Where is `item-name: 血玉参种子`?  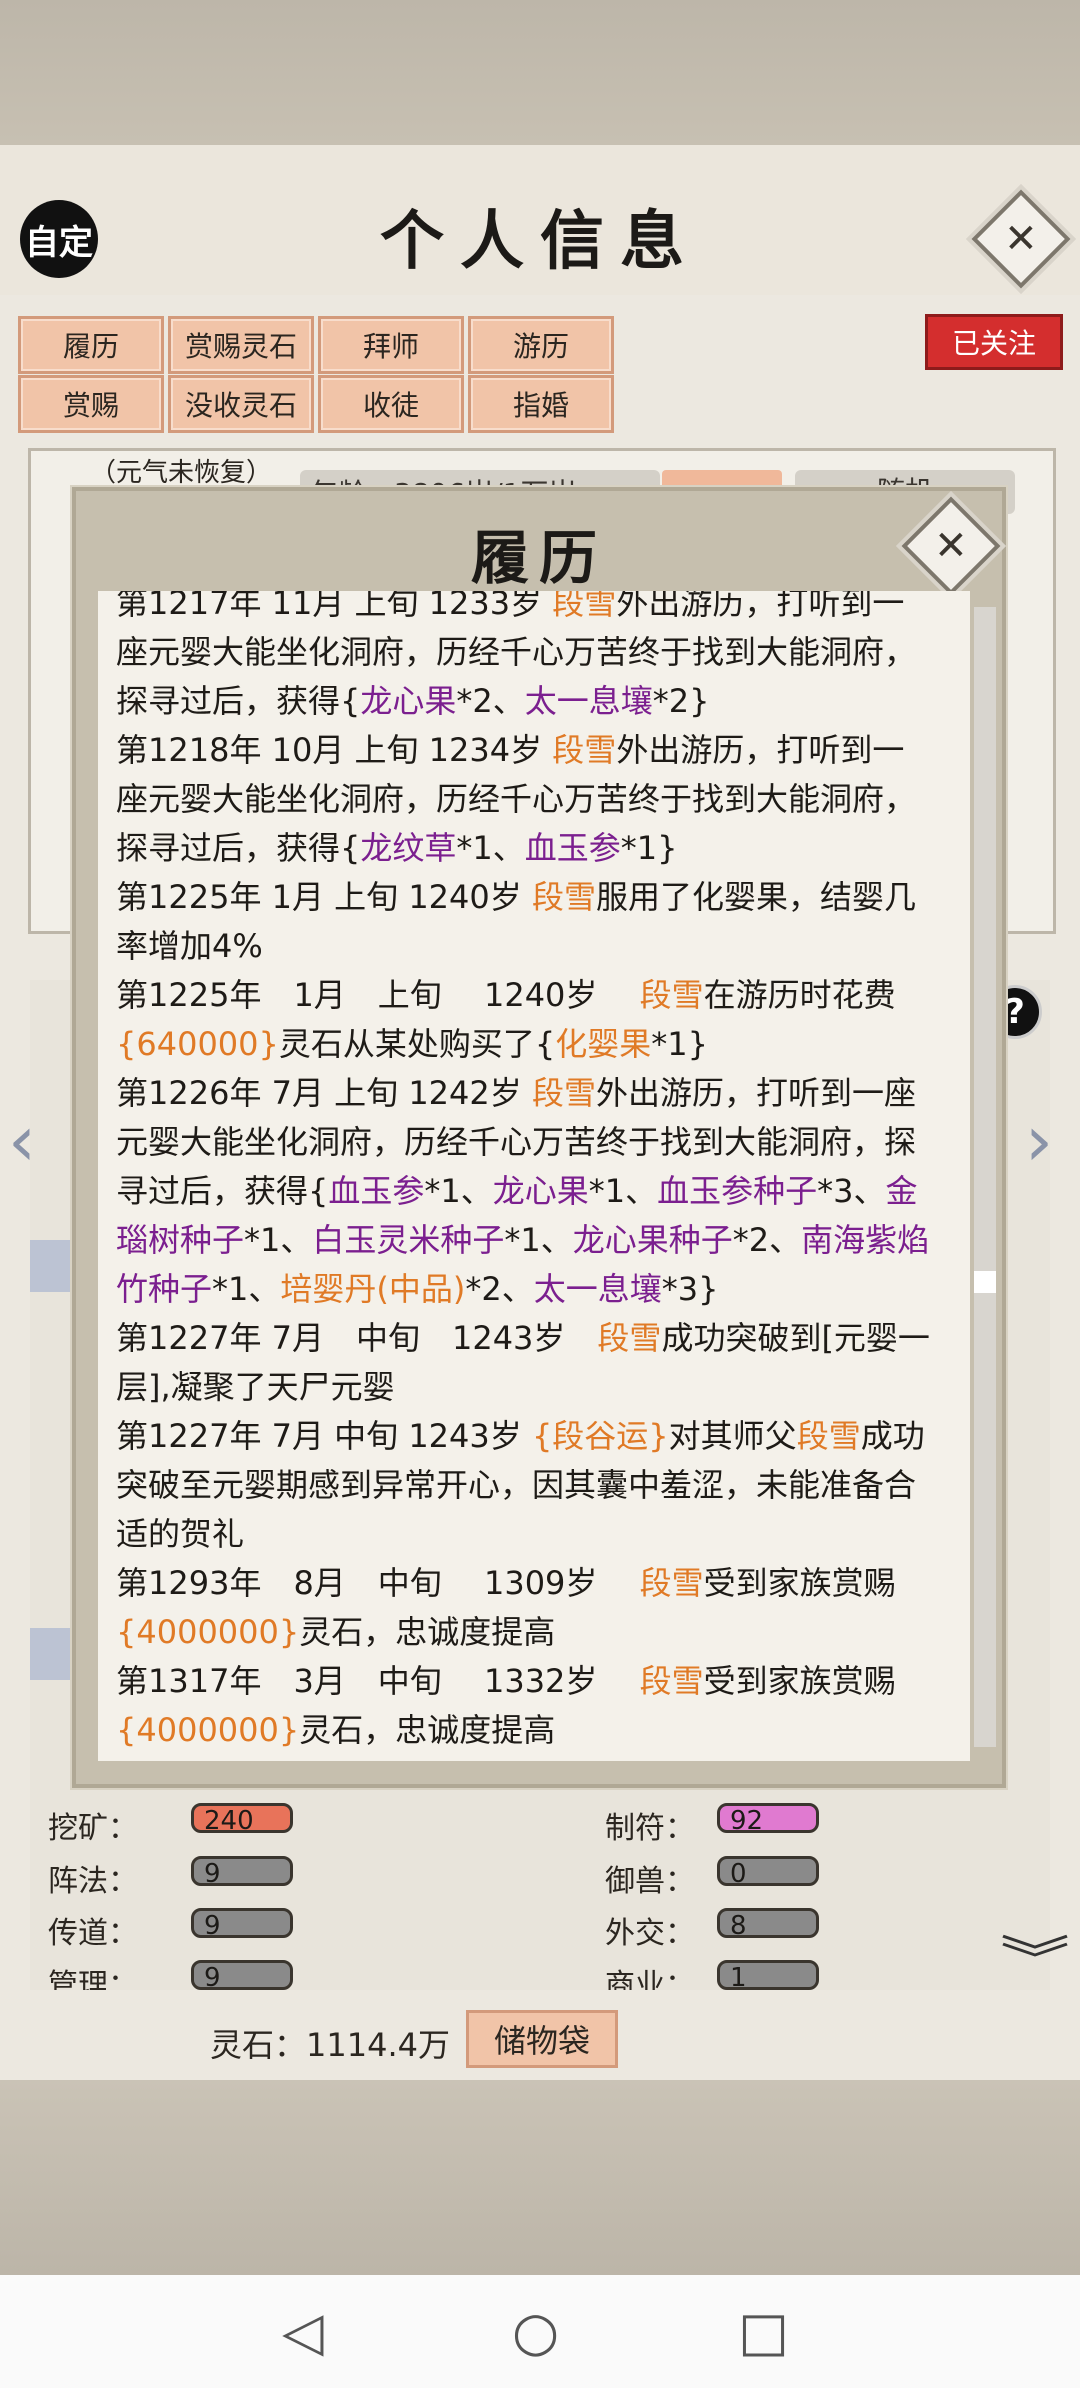
item-name: 血玉参种子 is located at coordinates (737, 1191).